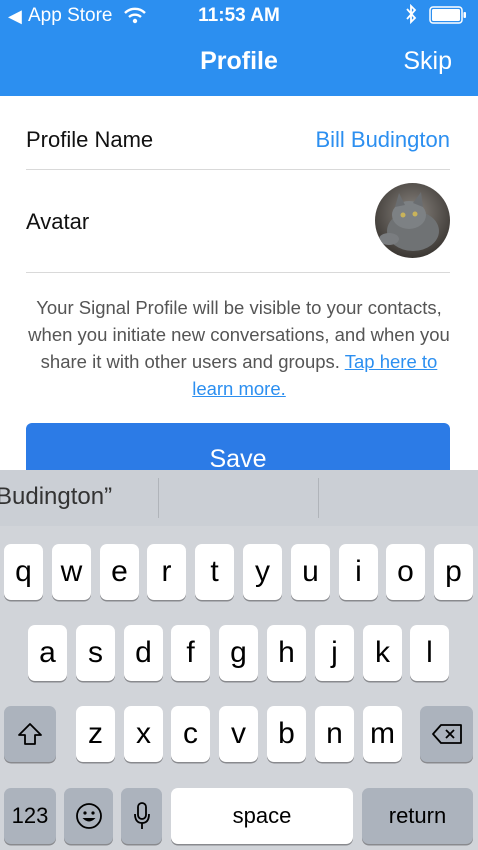 The width and height of the screenshot is (478, 850). I want to click on key-i: i, so click(358, 572).